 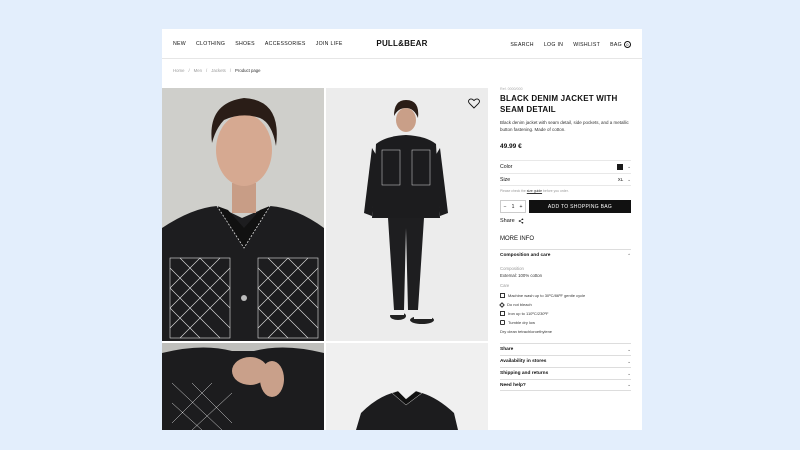 I want to click on shipping-section-title: Shipping and returns, so click(x=524, y=373).